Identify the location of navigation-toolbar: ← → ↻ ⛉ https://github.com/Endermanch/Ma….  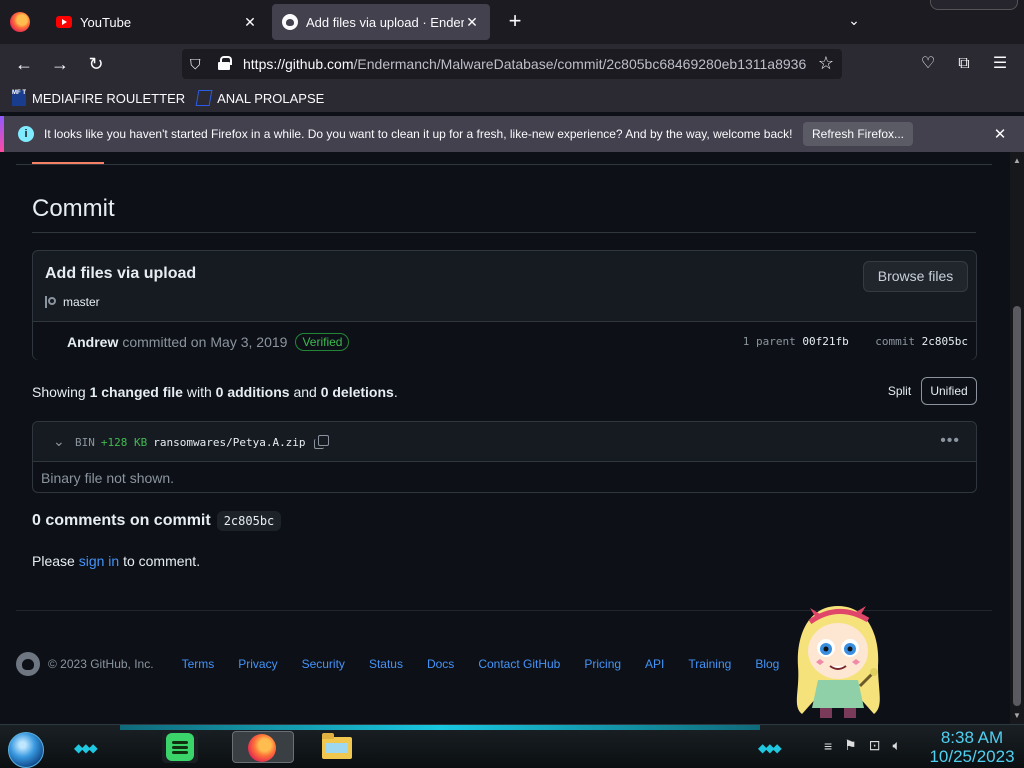
(512, 64).